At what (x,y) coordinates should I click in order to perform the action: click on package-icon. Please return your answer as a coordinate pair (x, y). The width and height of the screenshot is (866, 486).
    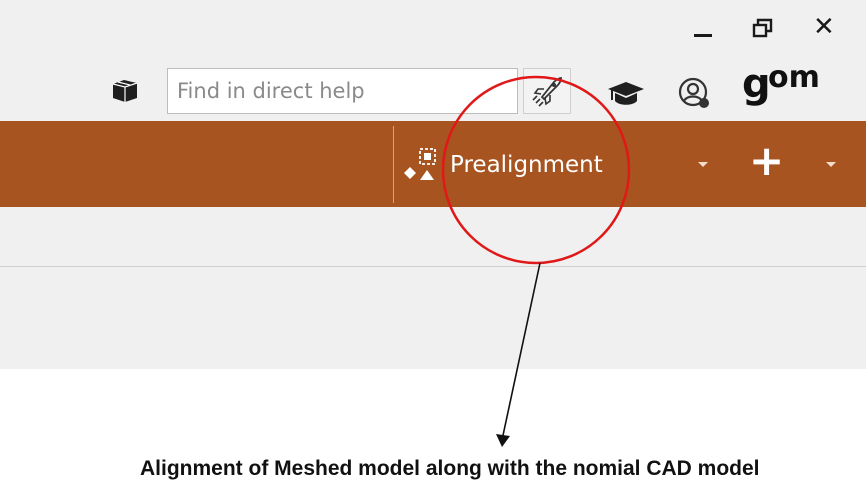
    Looking at the image, I should click on (125, 90).